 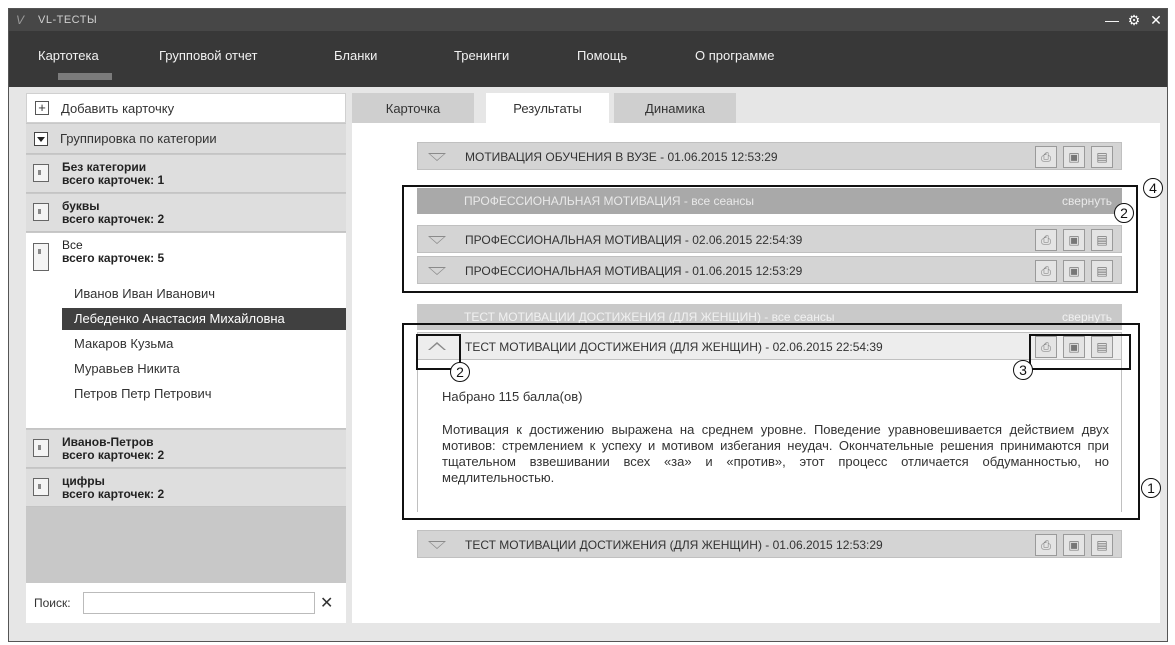 I want to click on annotation-box-actions, so click(x=1080, y=352).